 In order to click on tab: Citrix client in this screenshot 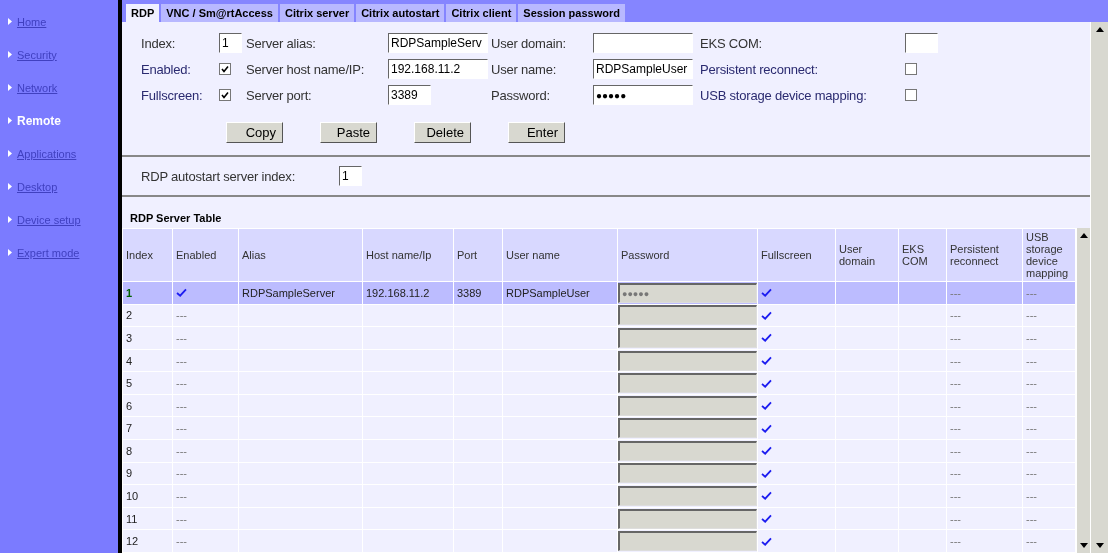, I will do `click(481, 13)`.